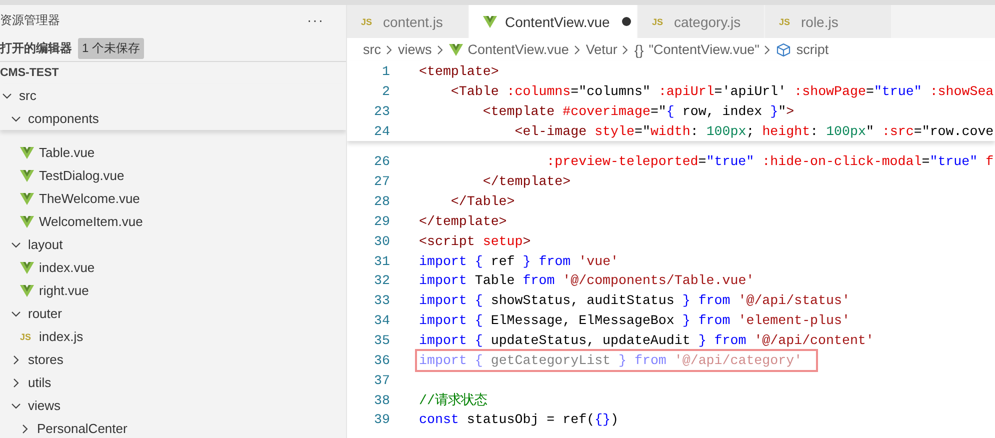  I want to click on line-number: 28, so click(381, 202).